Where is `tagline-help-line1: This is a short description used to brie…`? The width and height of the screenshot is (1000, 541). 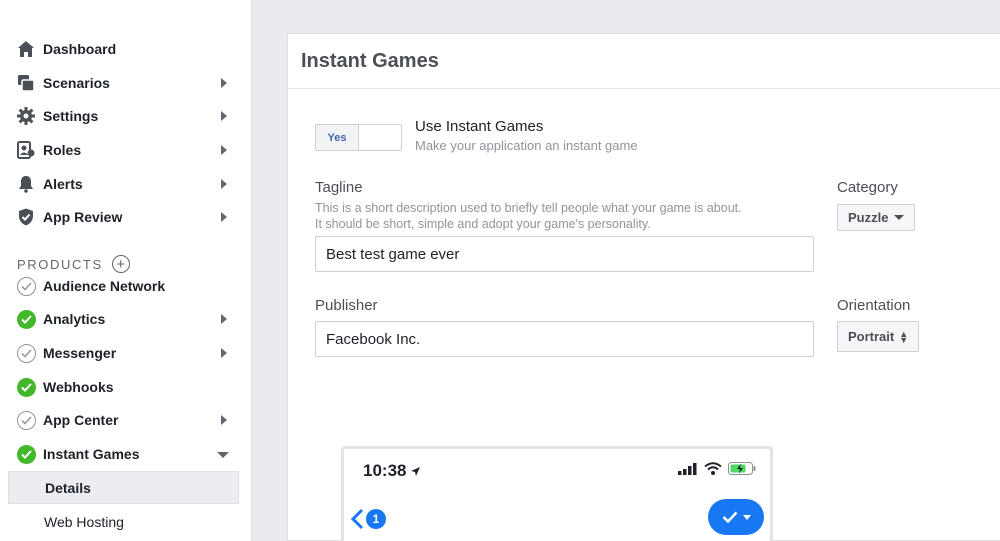
tagline-help-line1: This is a short description used to brie… is located at coordinates (528, 208).